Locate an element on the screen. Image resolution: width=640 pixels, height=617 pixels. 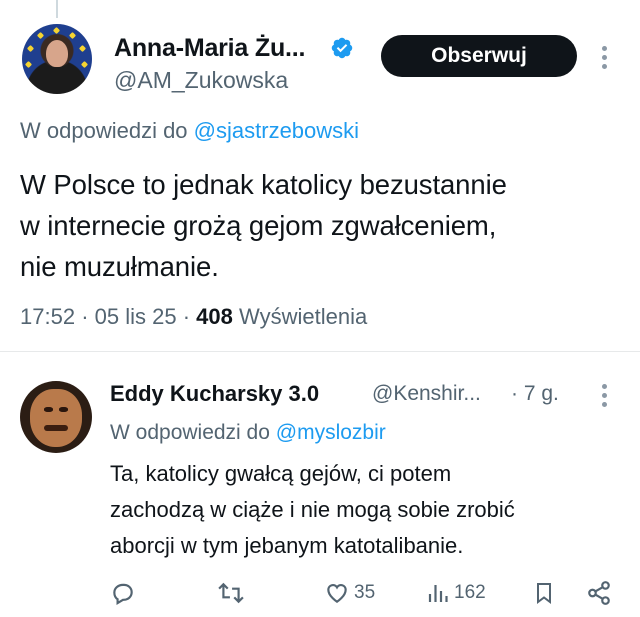
share-button is located at coordinates (599, 593).